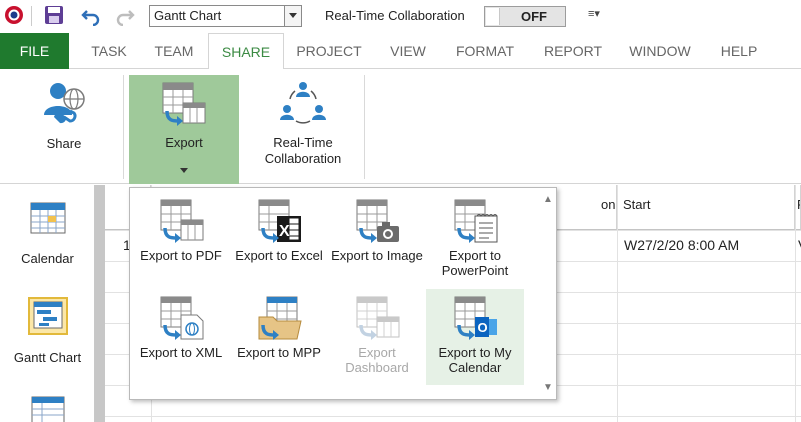  Describe the element at coordinates (485, 51) in the screenshot. I see `tab-format: FORMAT` at that location.